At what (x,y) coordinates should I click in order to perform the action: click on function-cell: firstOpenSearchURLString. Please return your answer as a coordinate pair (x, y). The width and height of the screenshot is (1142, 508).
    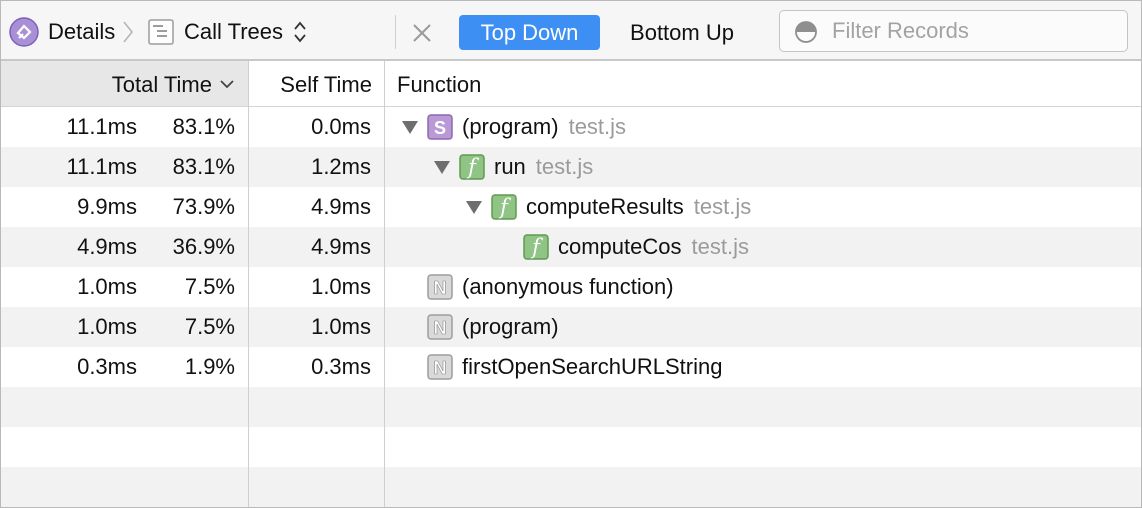
    Looking at the image, I should click on (592, 367).